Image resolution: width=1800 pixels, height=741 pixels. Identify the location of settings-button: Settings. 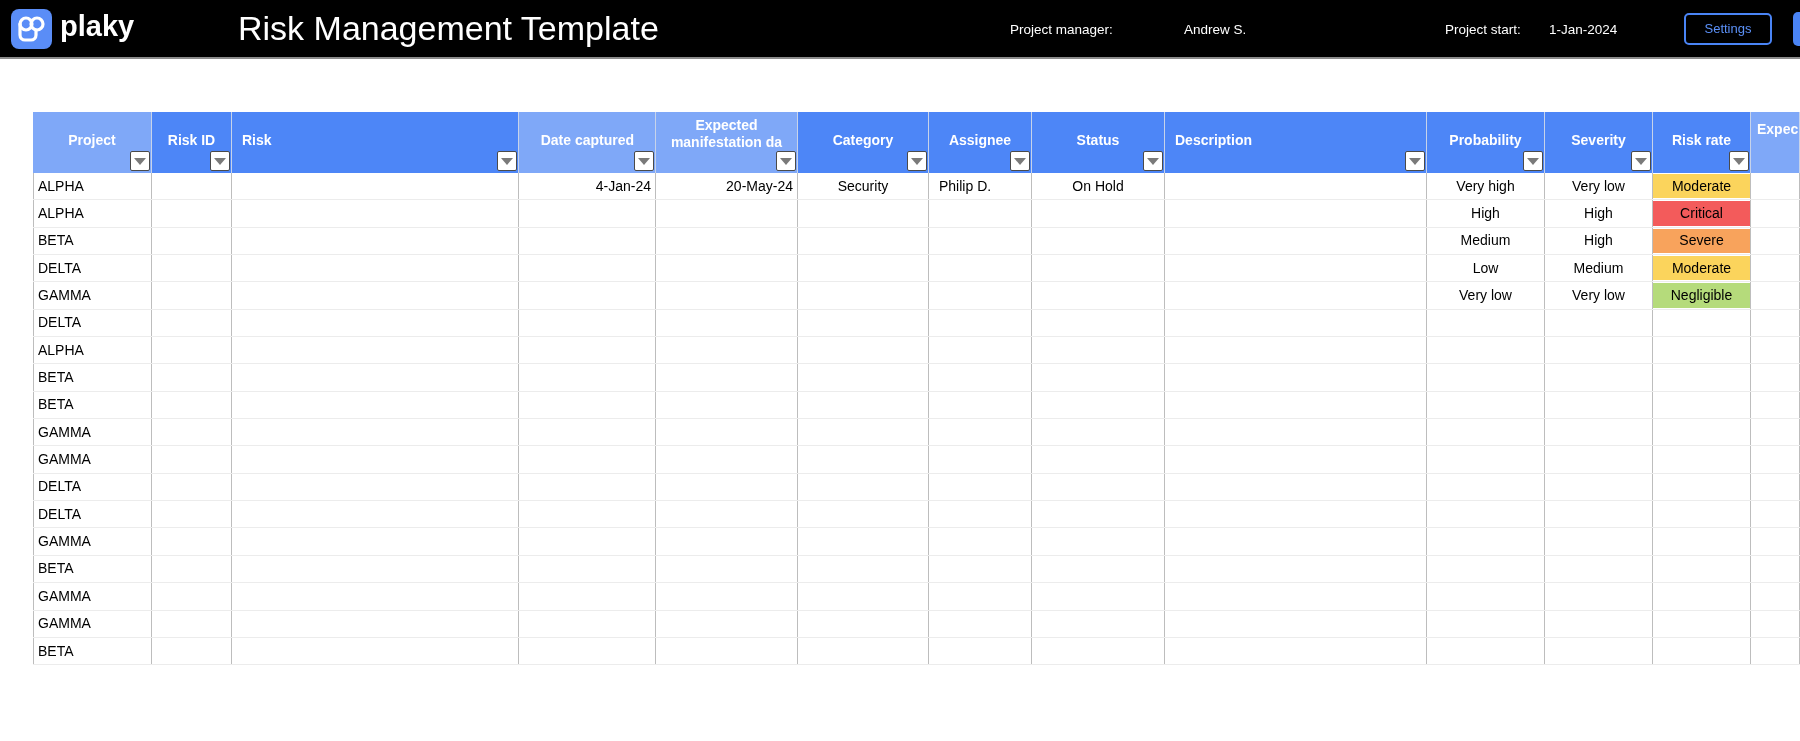
(1728, 28).